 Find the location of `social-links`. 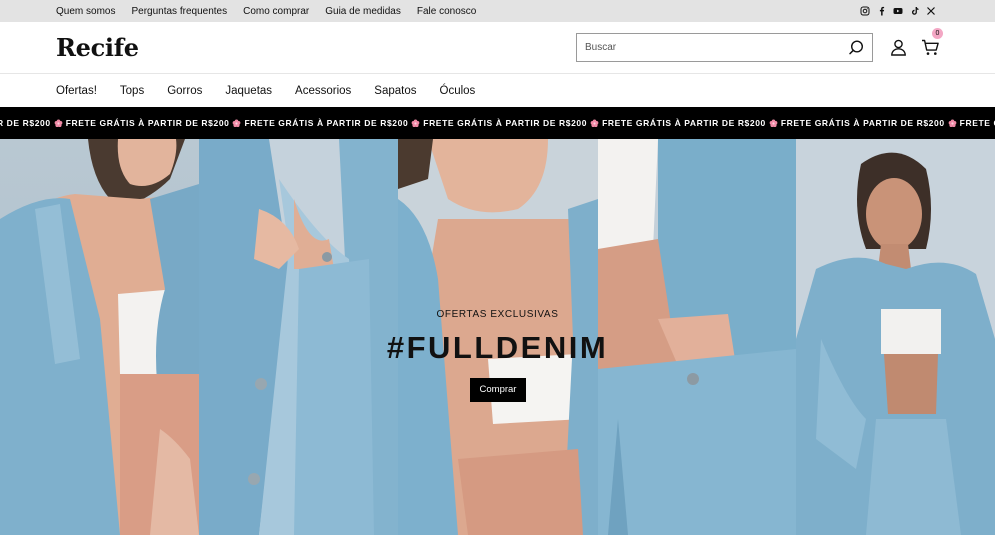

social-links is located at coordinates (896, 11).